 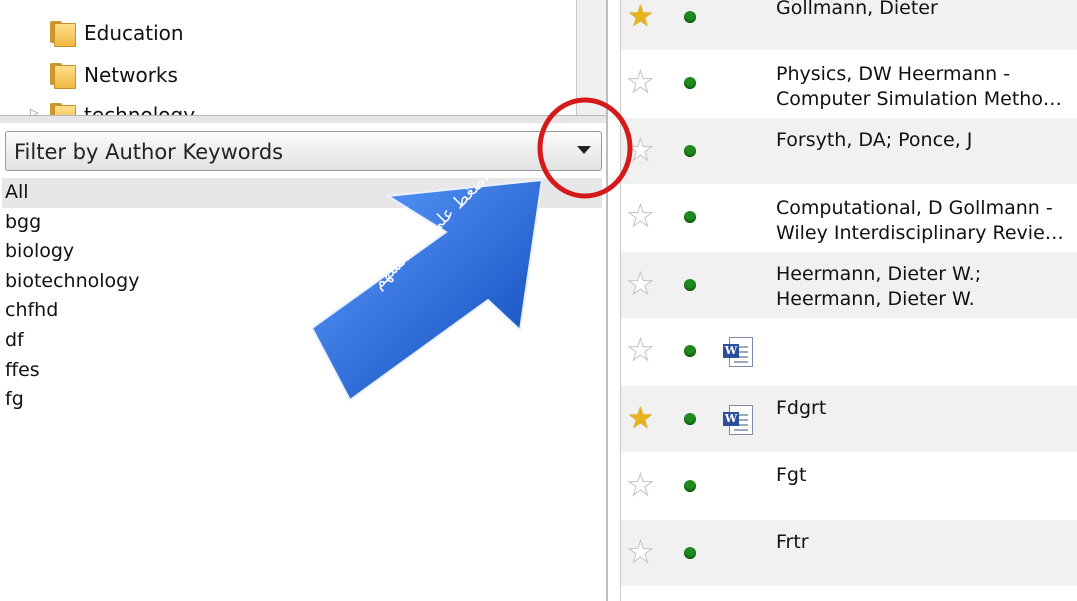 What do you see at coordinates (791, 475) in the screenshot?
I see `reference-authors: Fgt` at bounding box center [791, 475].